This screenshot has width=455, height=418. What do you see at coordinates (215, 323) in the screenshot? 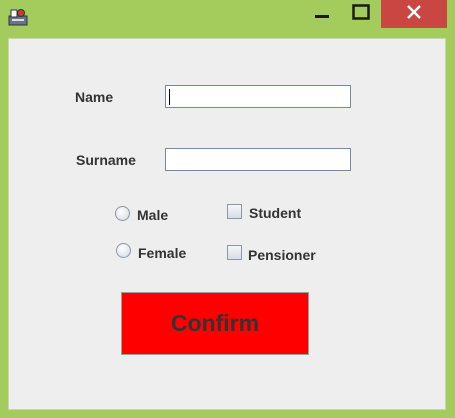
I see `confirm-button: Confirm` at bounding box center [215, 323].